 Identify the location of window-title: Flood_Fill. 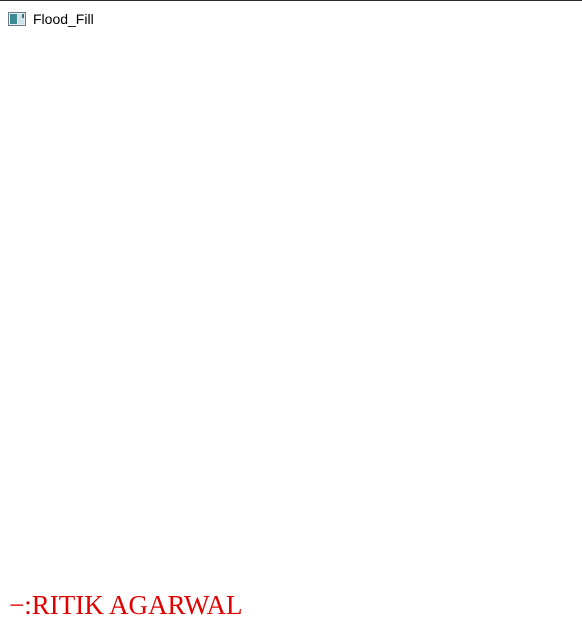
(63, 19).